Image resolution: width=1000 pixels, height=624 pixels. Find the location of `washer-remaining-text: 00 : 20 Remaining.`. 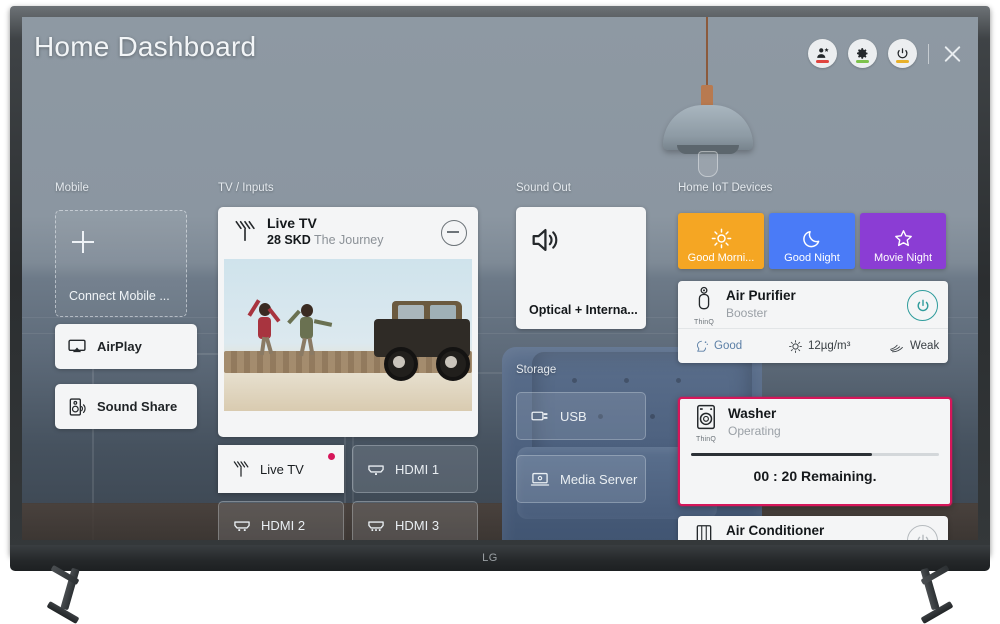

washer-remaining-text: 00 : 20 Remaining. is located at coordinates (815, 476).